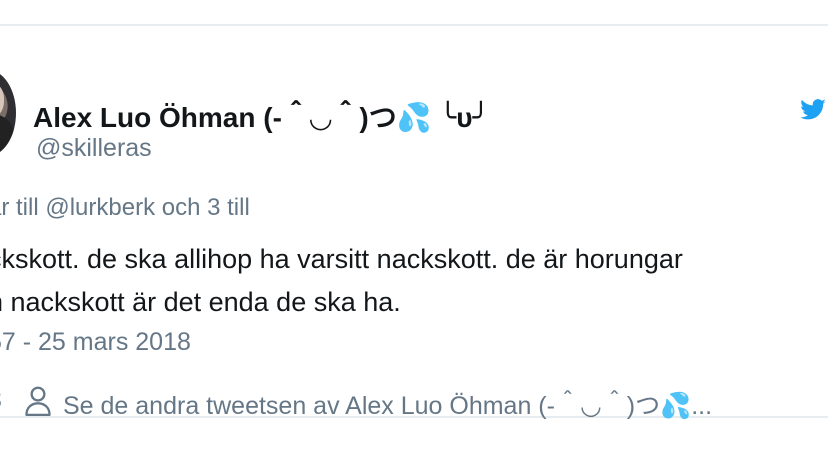 This screenshot has width=828, height=468. Describe the element at coordinates (813, 110) in the screenshot. I see `twitter-bird-icon` at that location.